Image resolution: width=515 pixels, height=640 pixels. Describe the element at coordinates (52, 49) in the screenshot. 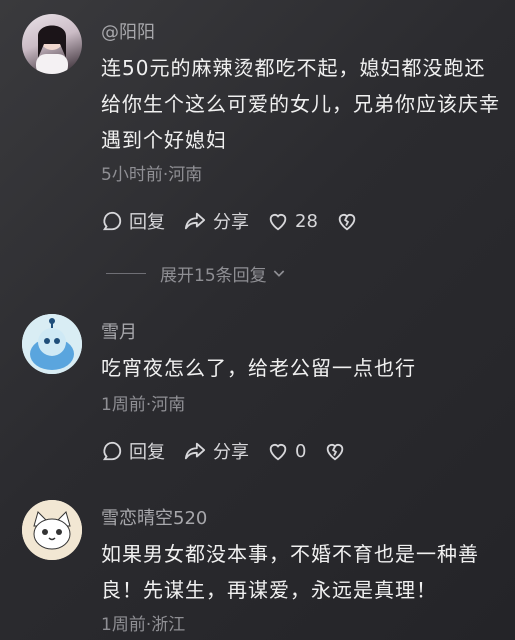

I see `avatar-icon` at that location.